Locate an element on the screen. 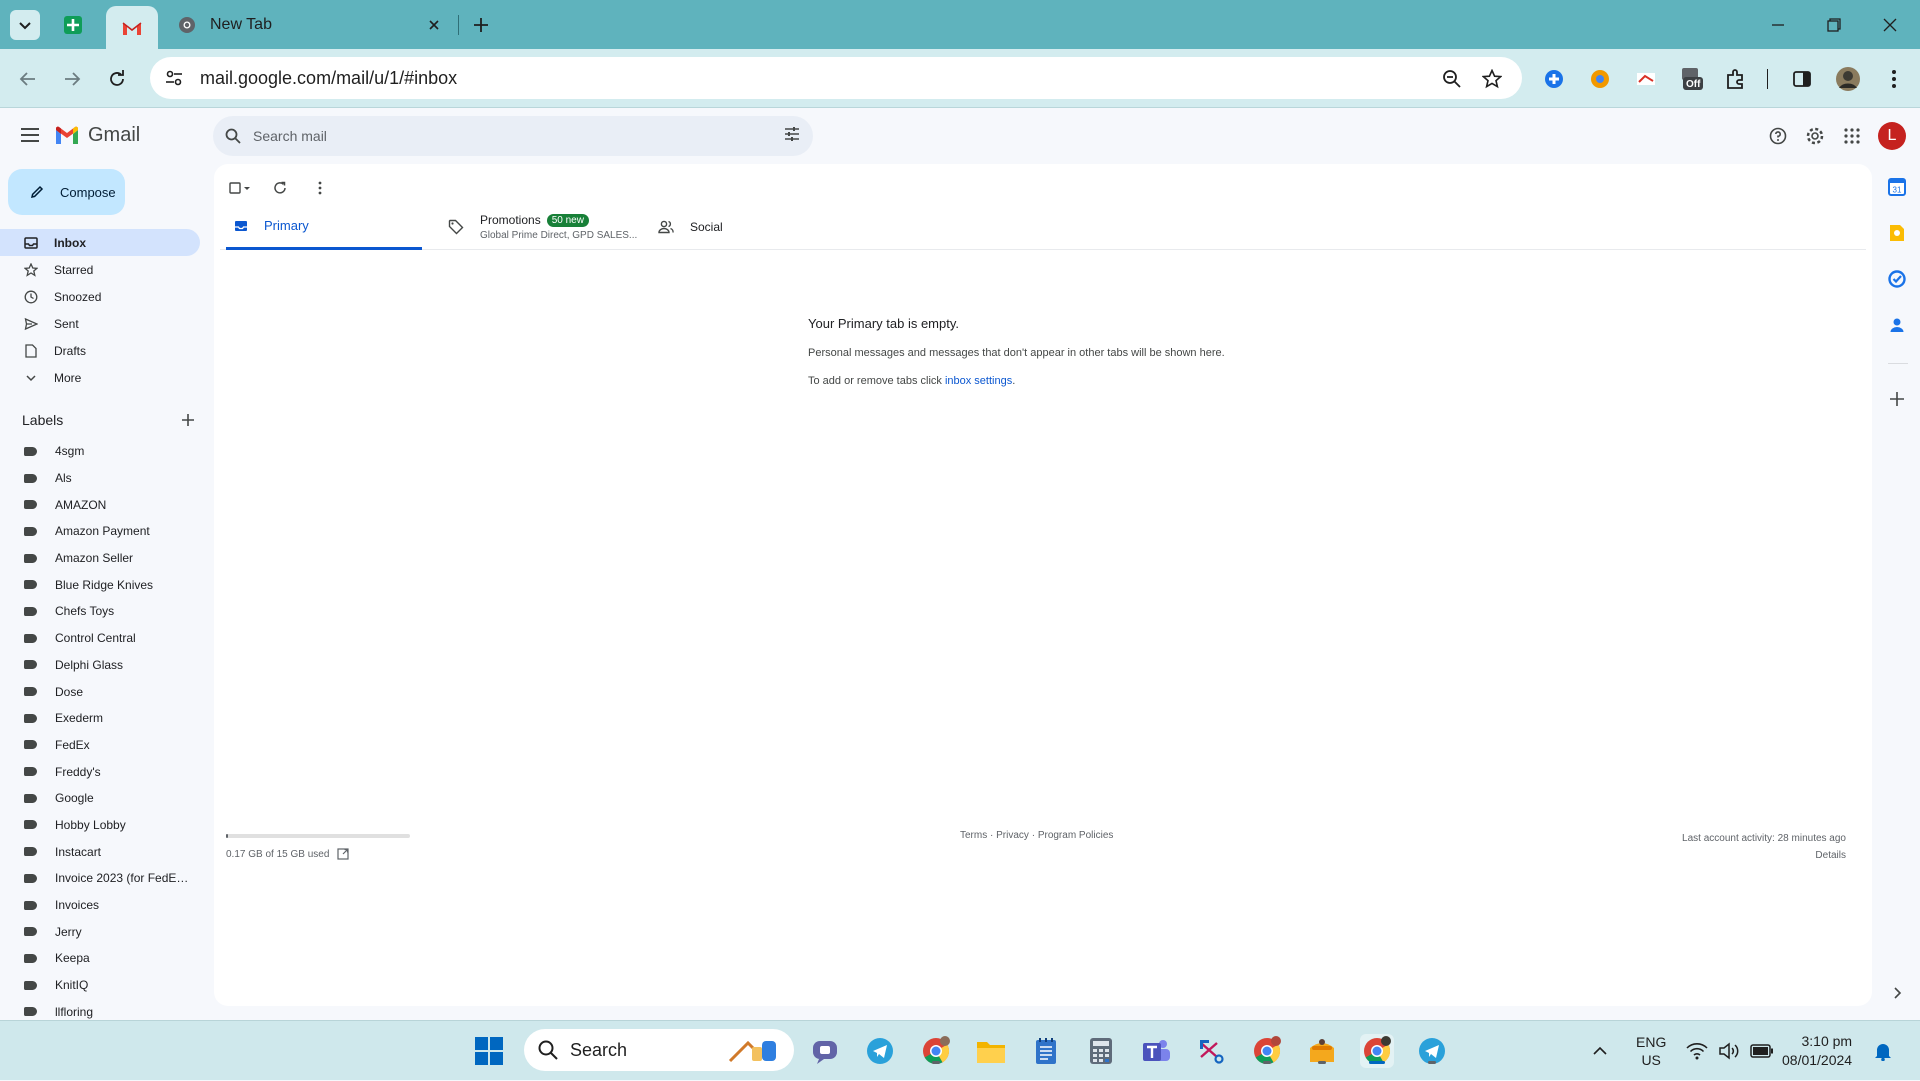  label-item: KnitIQ is located at coordinates (100, 985).